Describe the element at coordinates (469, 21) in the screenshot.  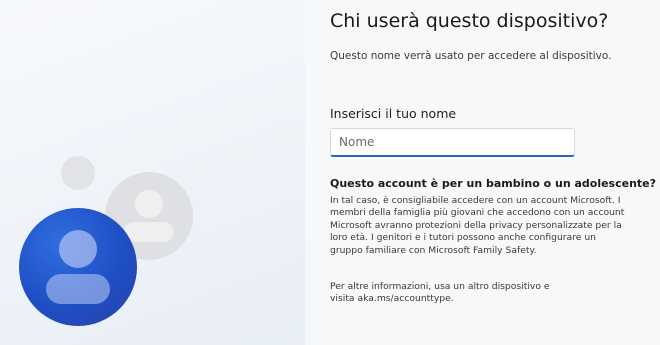
I see `page-title: Chi userà questo dispositivo?` at that location.